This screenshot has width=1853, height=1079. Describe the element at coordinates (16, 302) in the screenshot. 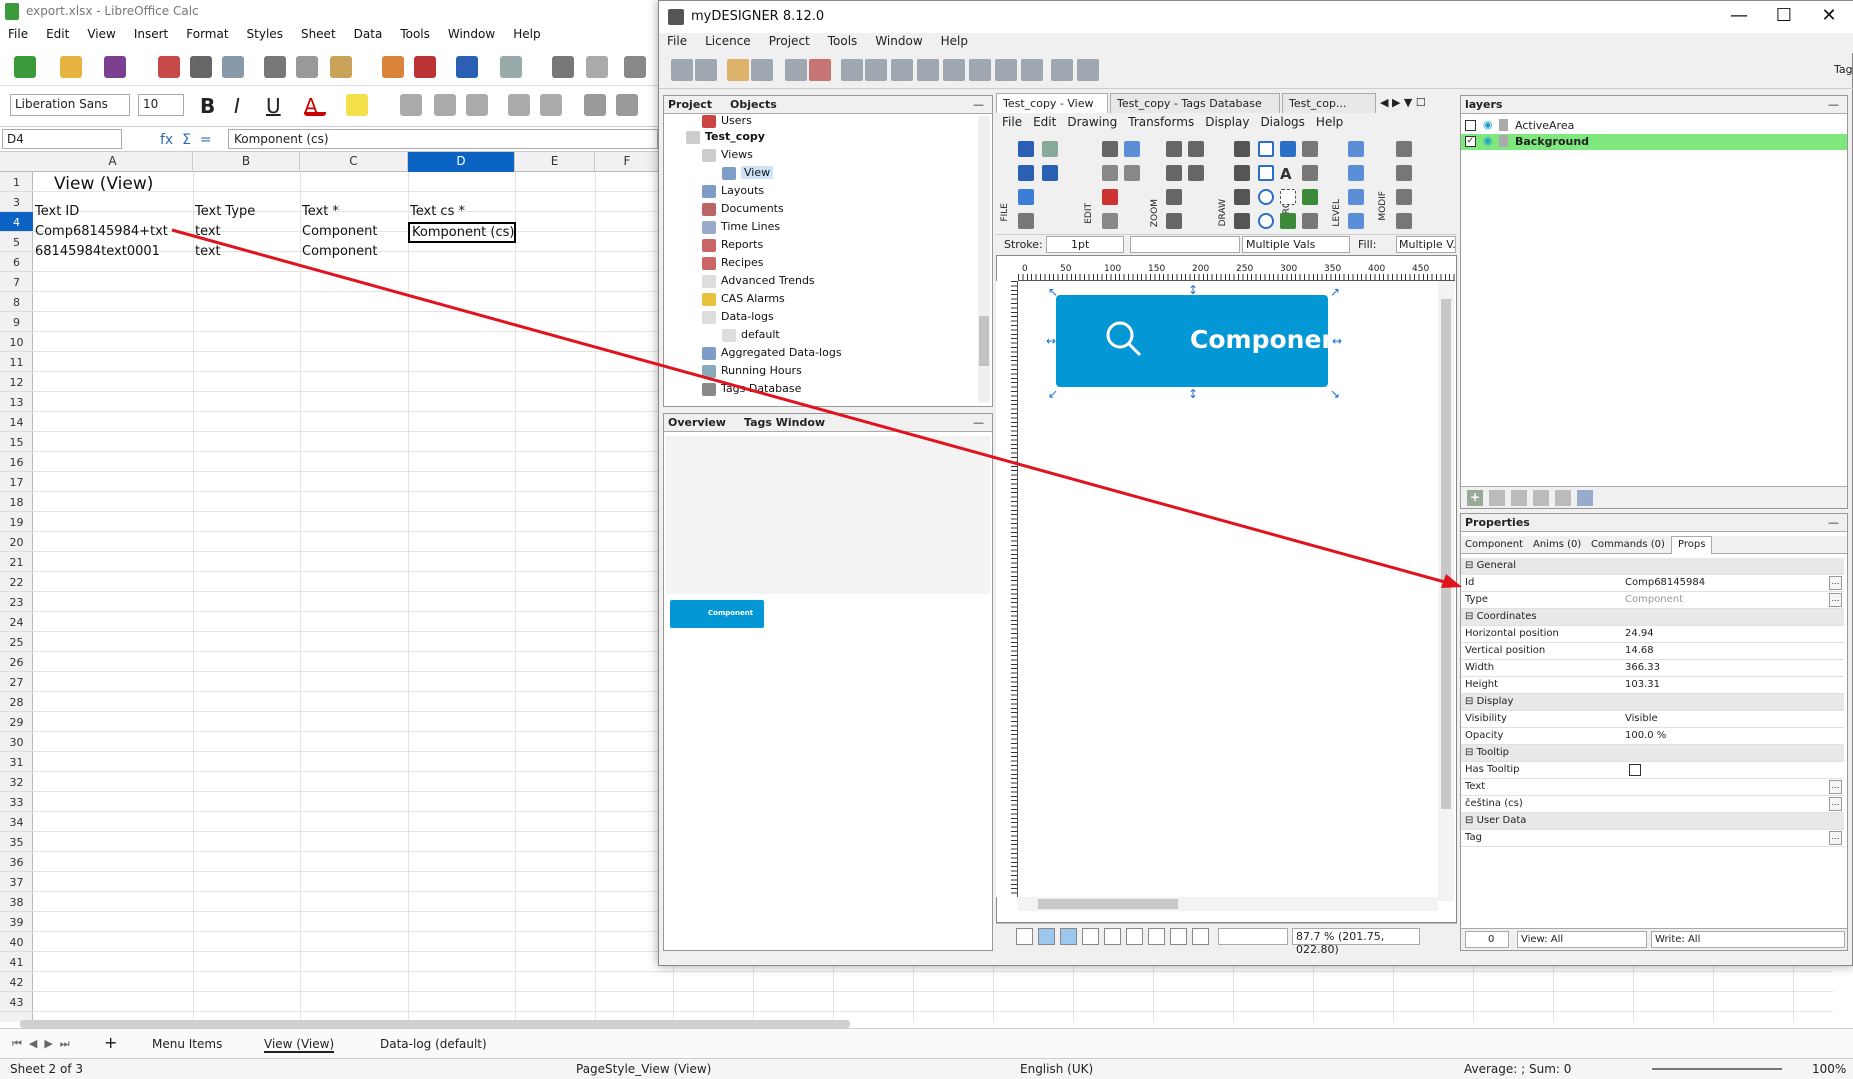

I see `row-header-8: 8` at that location.